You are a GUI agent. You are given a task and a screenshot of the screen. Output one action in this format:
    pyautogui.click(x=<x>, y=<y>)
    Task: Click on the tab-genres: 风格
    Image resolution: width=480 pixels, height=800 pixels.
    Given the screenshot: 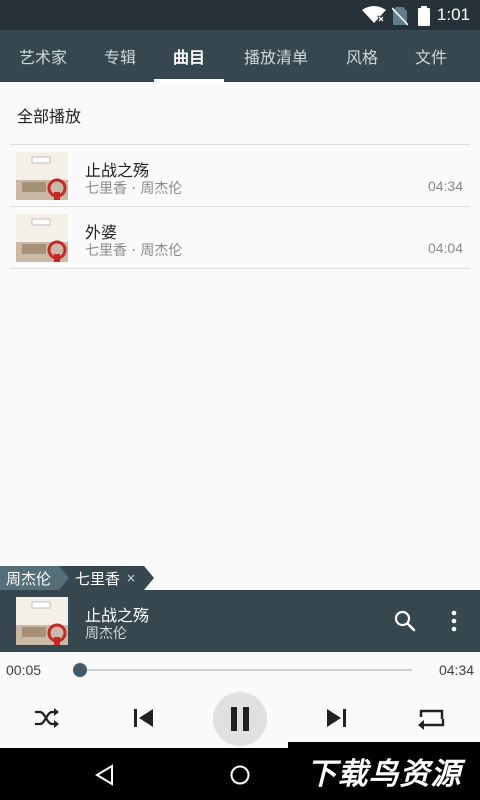 What is the action you would take?
    pyautogui.click(x=362, y=56)
    